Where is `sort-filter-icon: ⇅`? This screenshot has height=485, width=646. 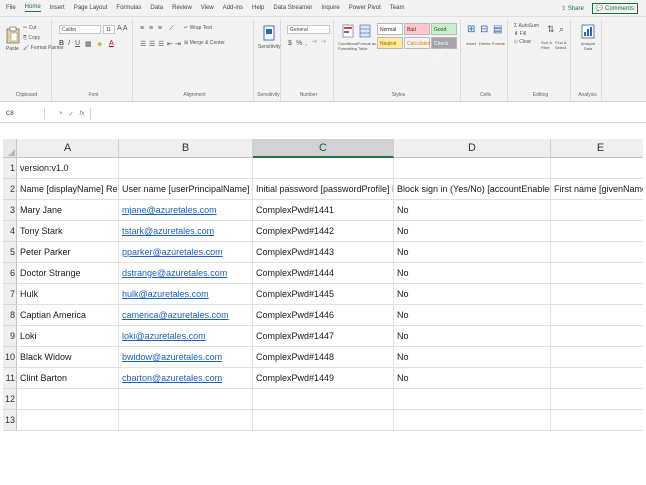 sort-filter-icon: ⇅ is located at coordinates (551, 29).